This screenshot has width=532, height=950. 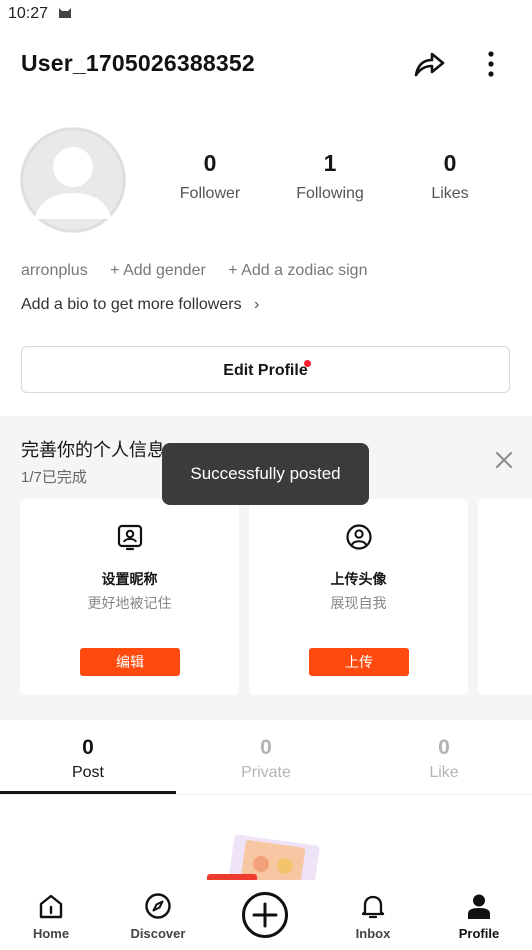 I want to click on tab-private: 0 Private, so click(x=266, y=757).